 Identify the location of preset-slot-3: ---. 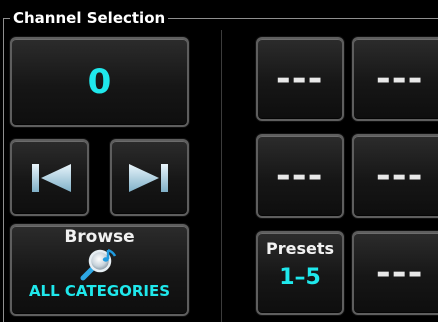
(300, 176).